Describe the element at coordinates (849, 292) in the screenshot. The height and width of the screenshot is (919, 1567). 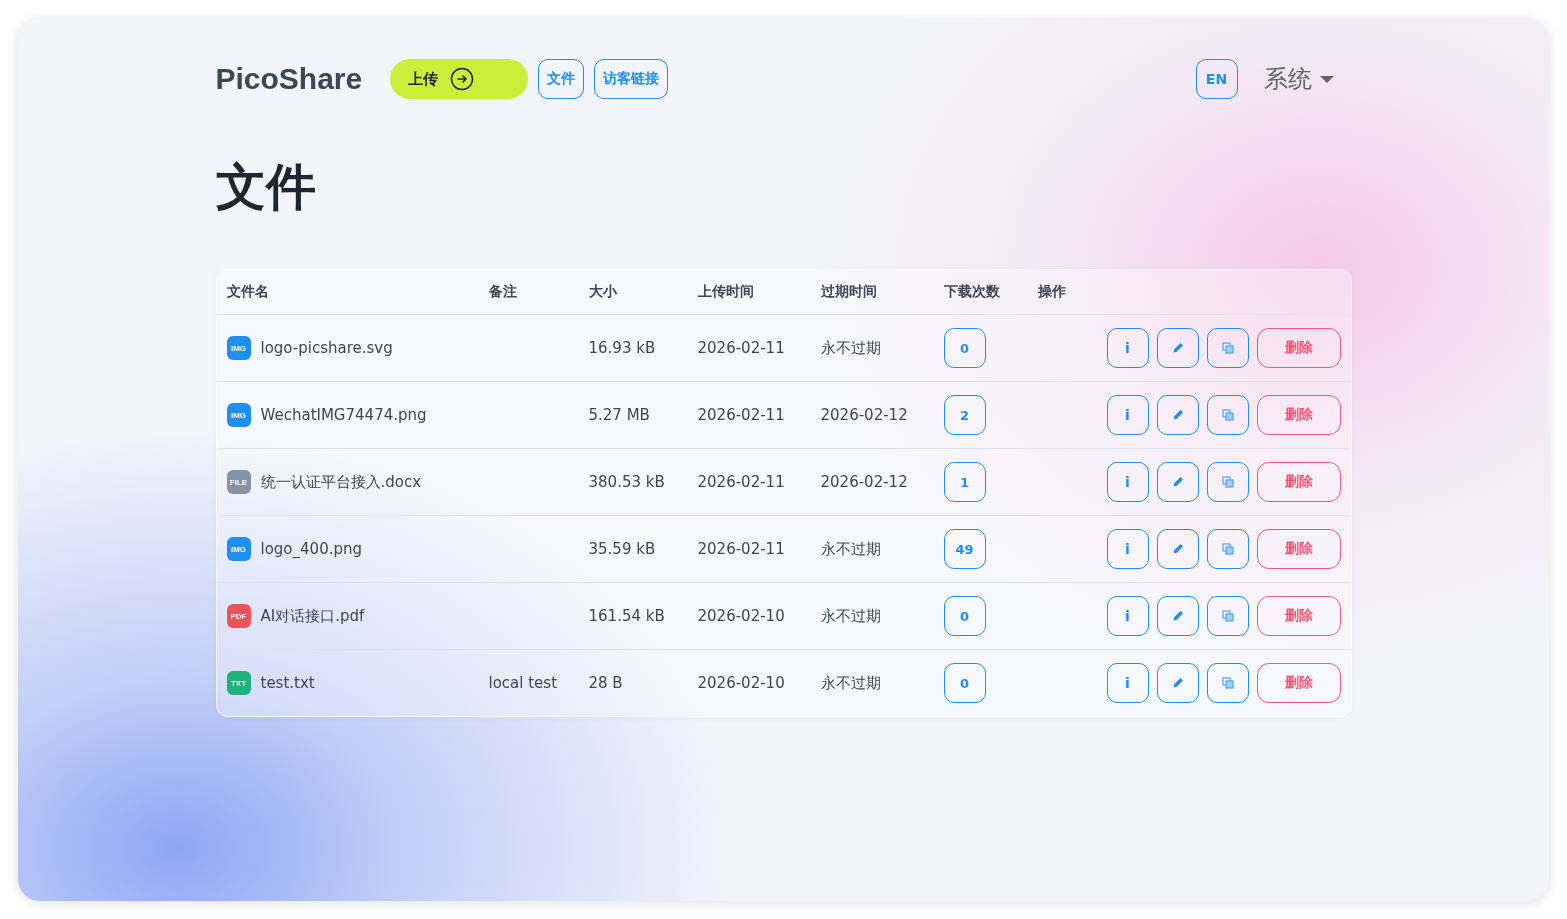
I see `column-header: 过期时间` at that location.